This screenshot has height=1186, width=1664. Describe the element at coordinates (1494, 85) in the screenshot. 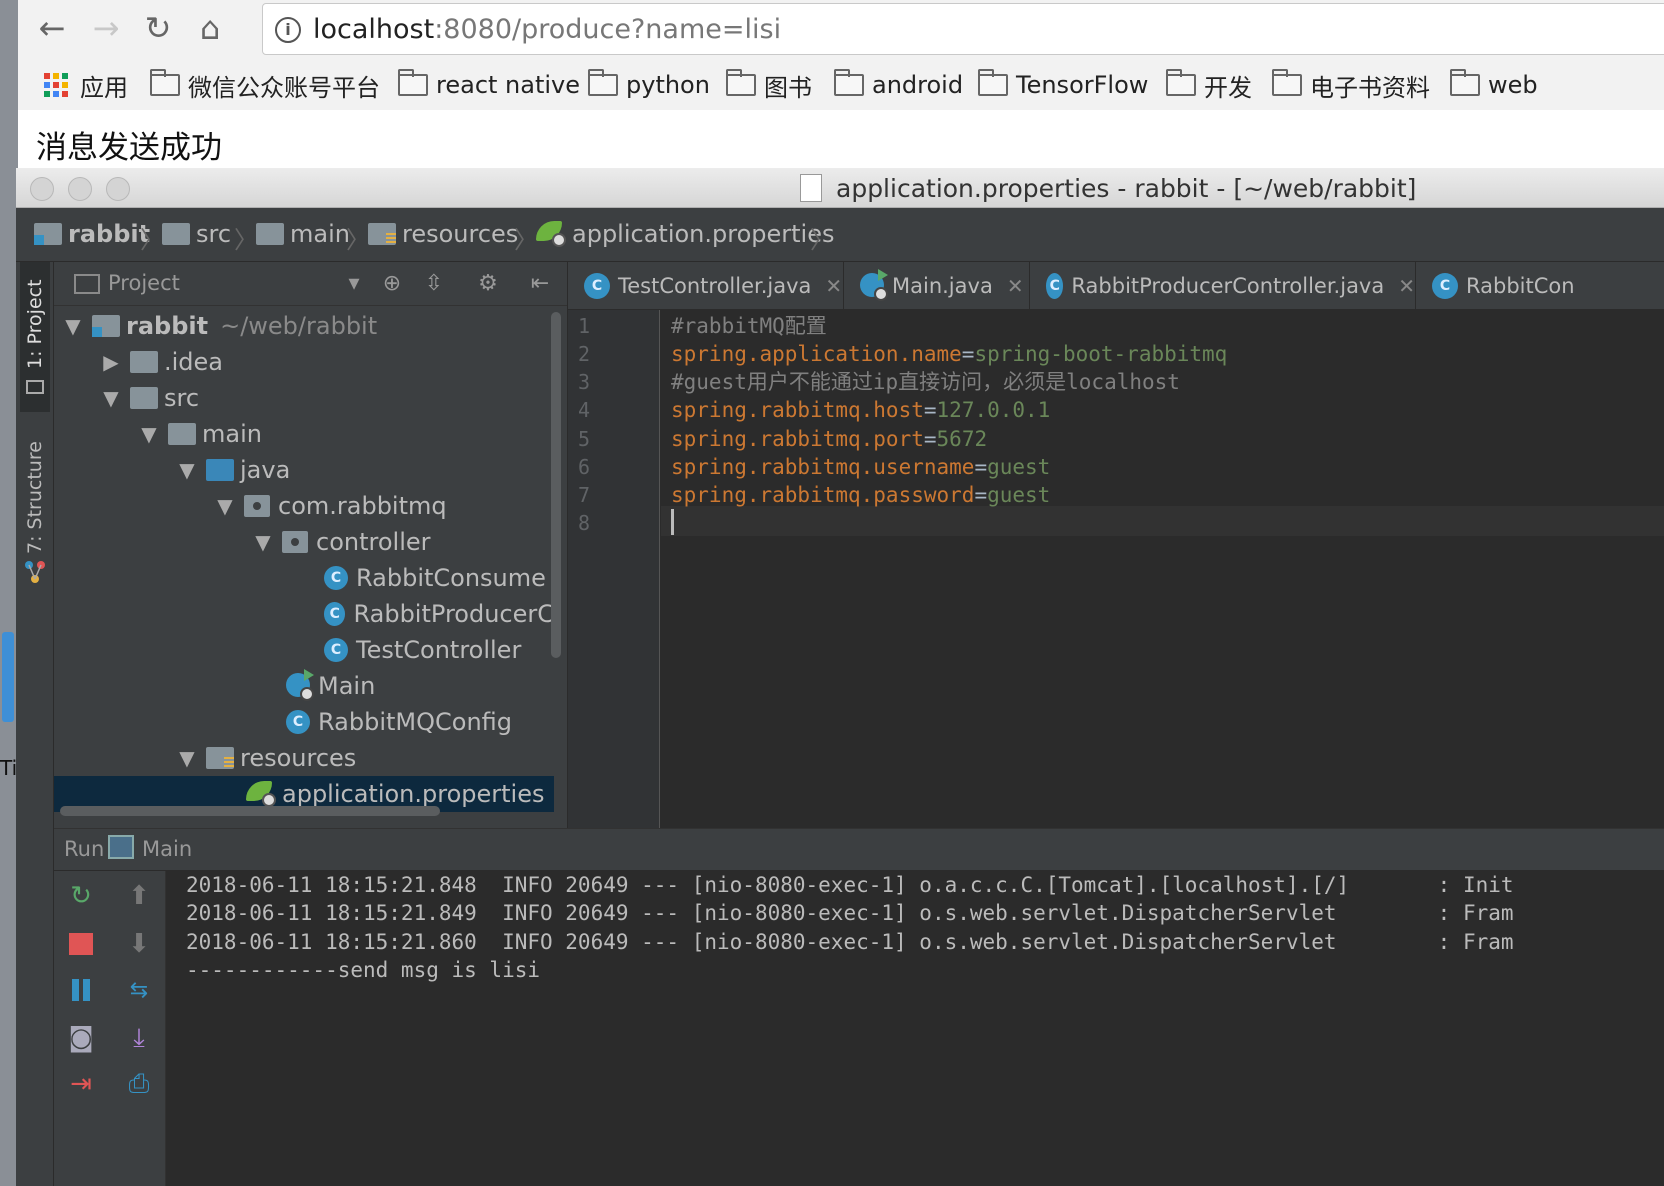

I see `bookmark-folder: web` at that location.